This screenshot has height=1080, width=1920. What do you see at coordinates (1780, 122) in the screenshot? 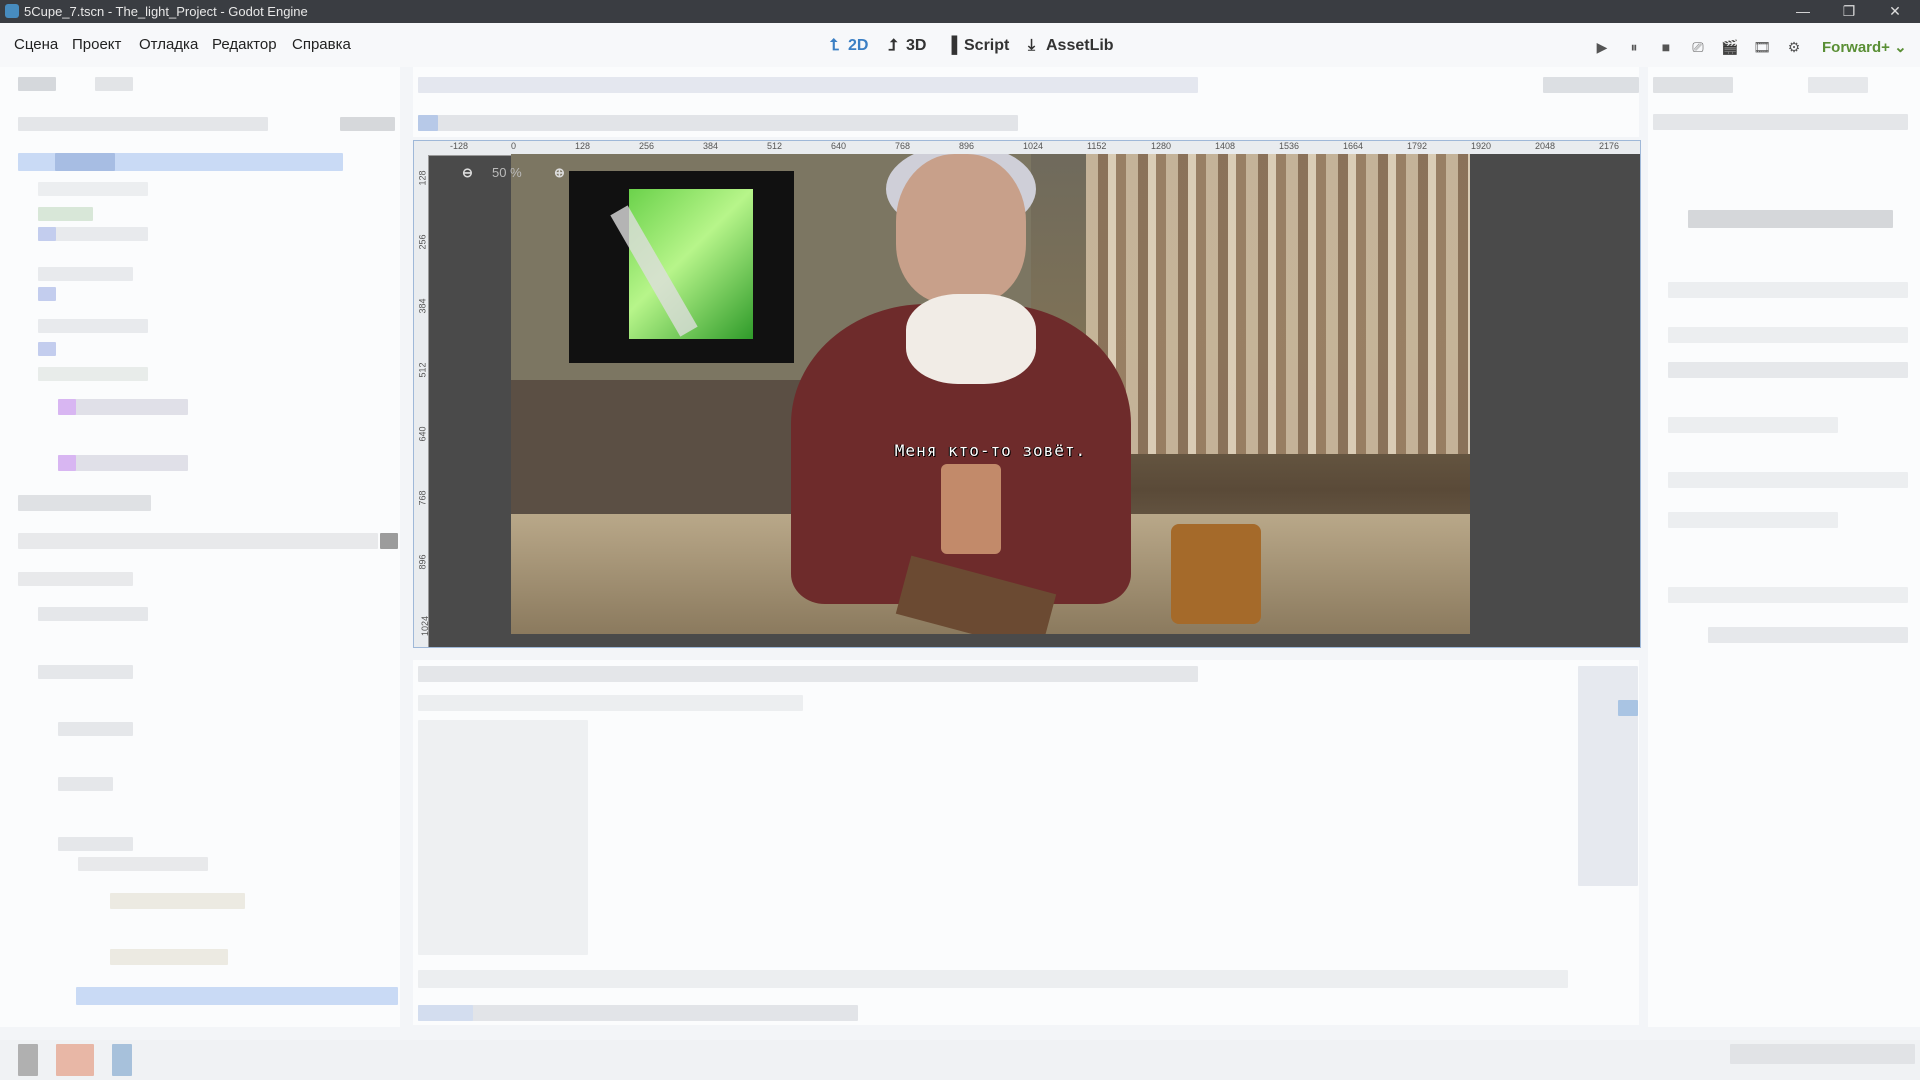
I see `inspector-toolbar-blur` at bounding box center [1780, 122].